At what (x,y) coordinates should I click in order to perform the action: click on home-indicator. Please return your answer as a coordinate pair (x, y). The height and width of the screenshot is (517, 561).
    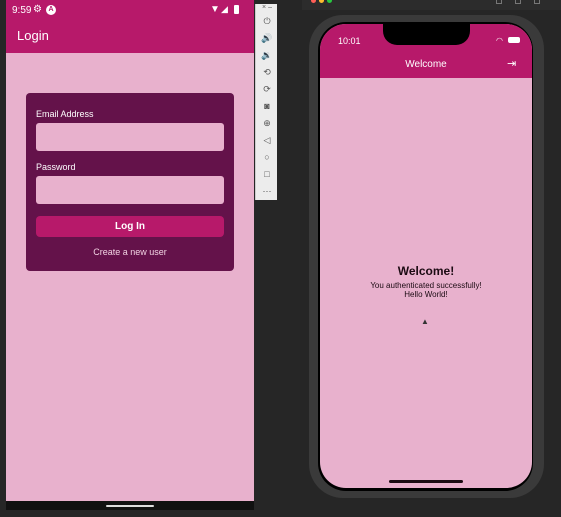
    Looking at the image, I should click on (426, 481).